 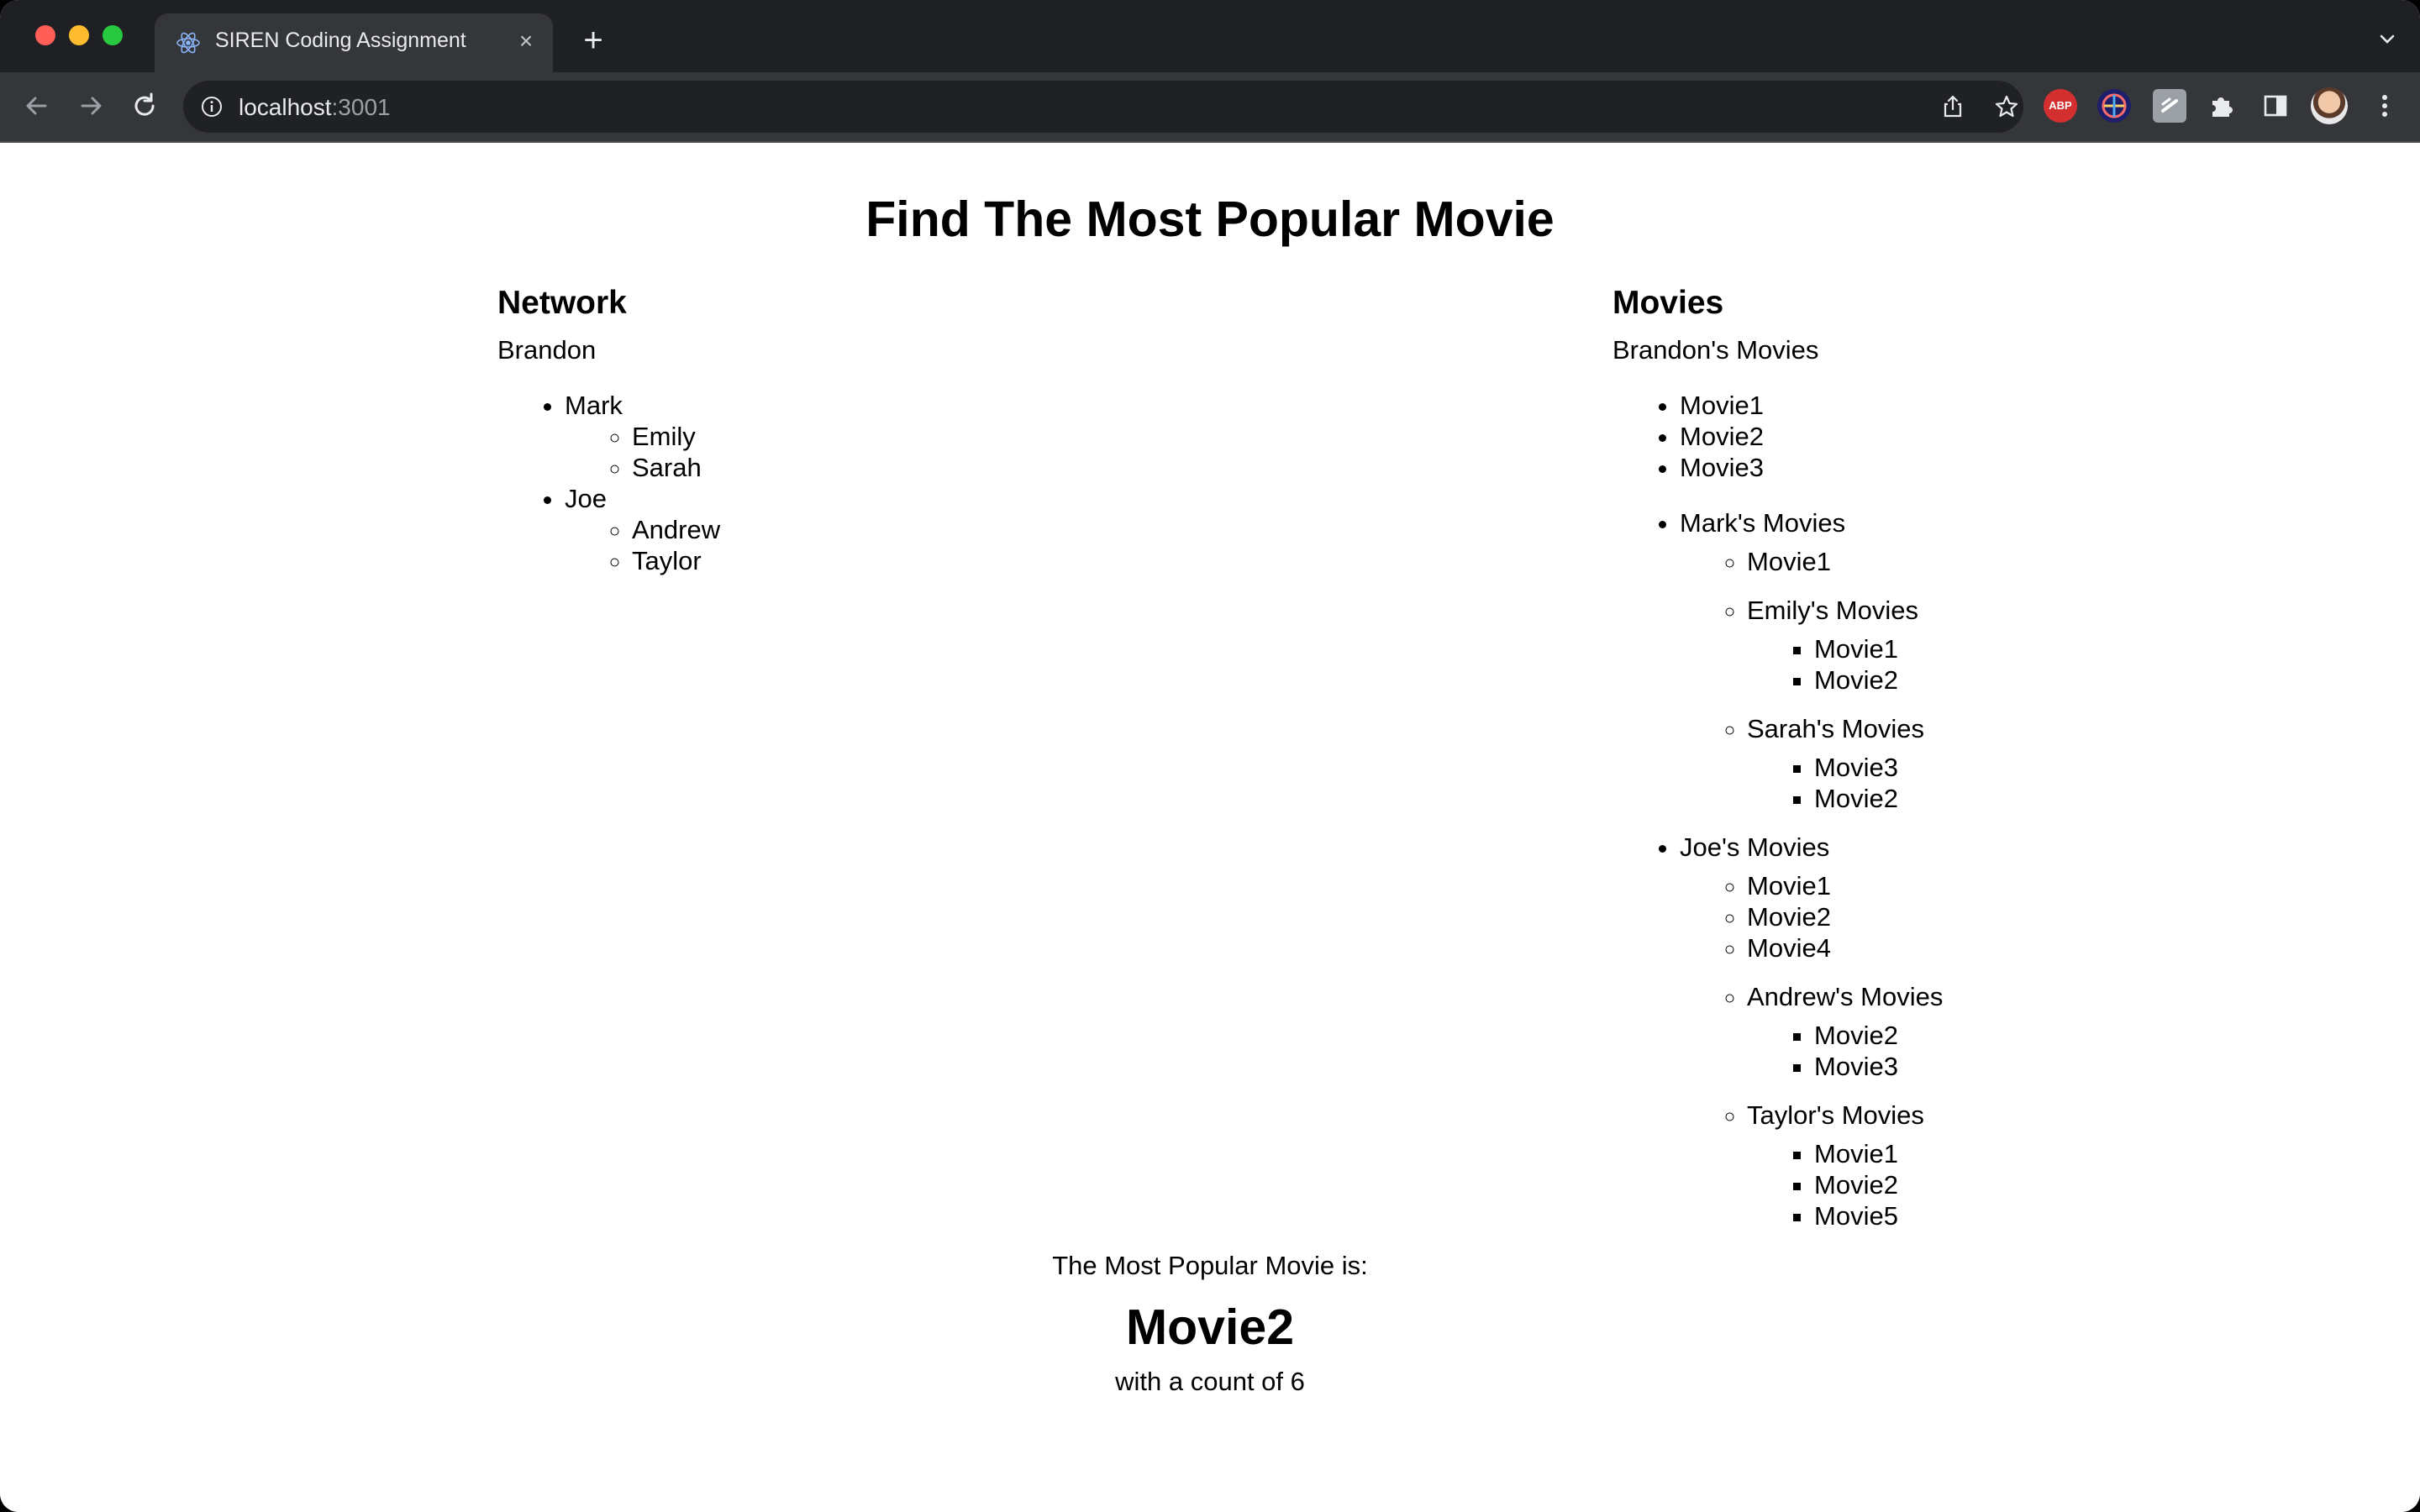 I want to click on close-window-button, so click(x=45, y=35).